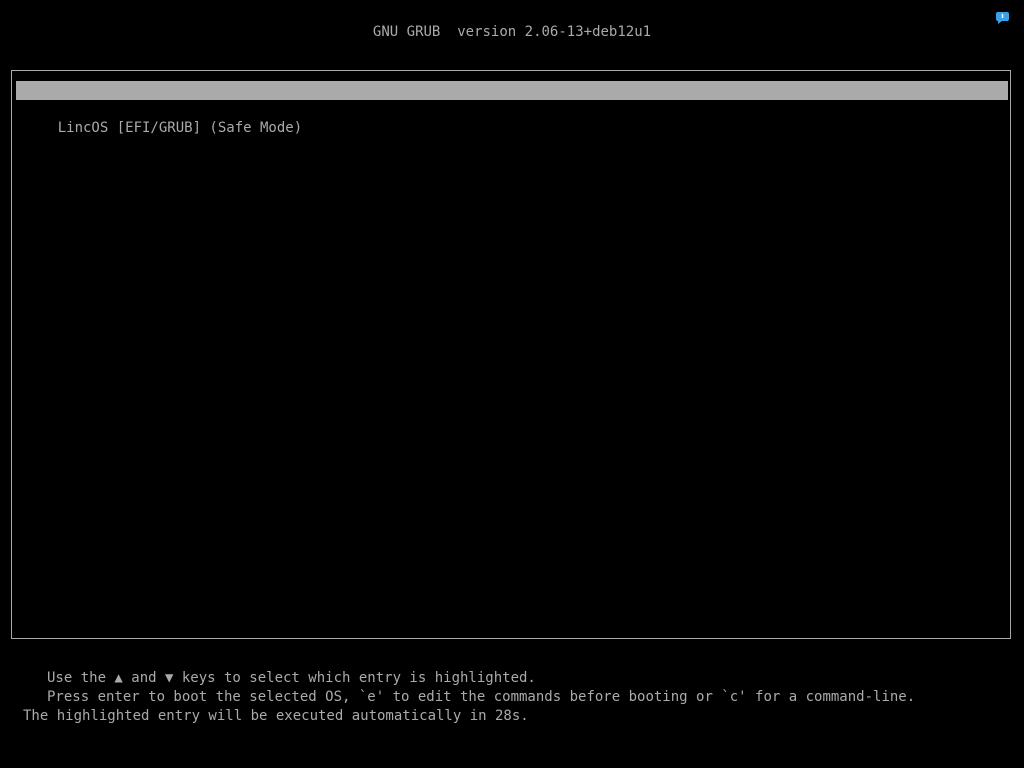 The image size is (1024, 768). I want to click on boot-entry-lincos: *LincOS [EFI/GRUB], so click(512, 99).